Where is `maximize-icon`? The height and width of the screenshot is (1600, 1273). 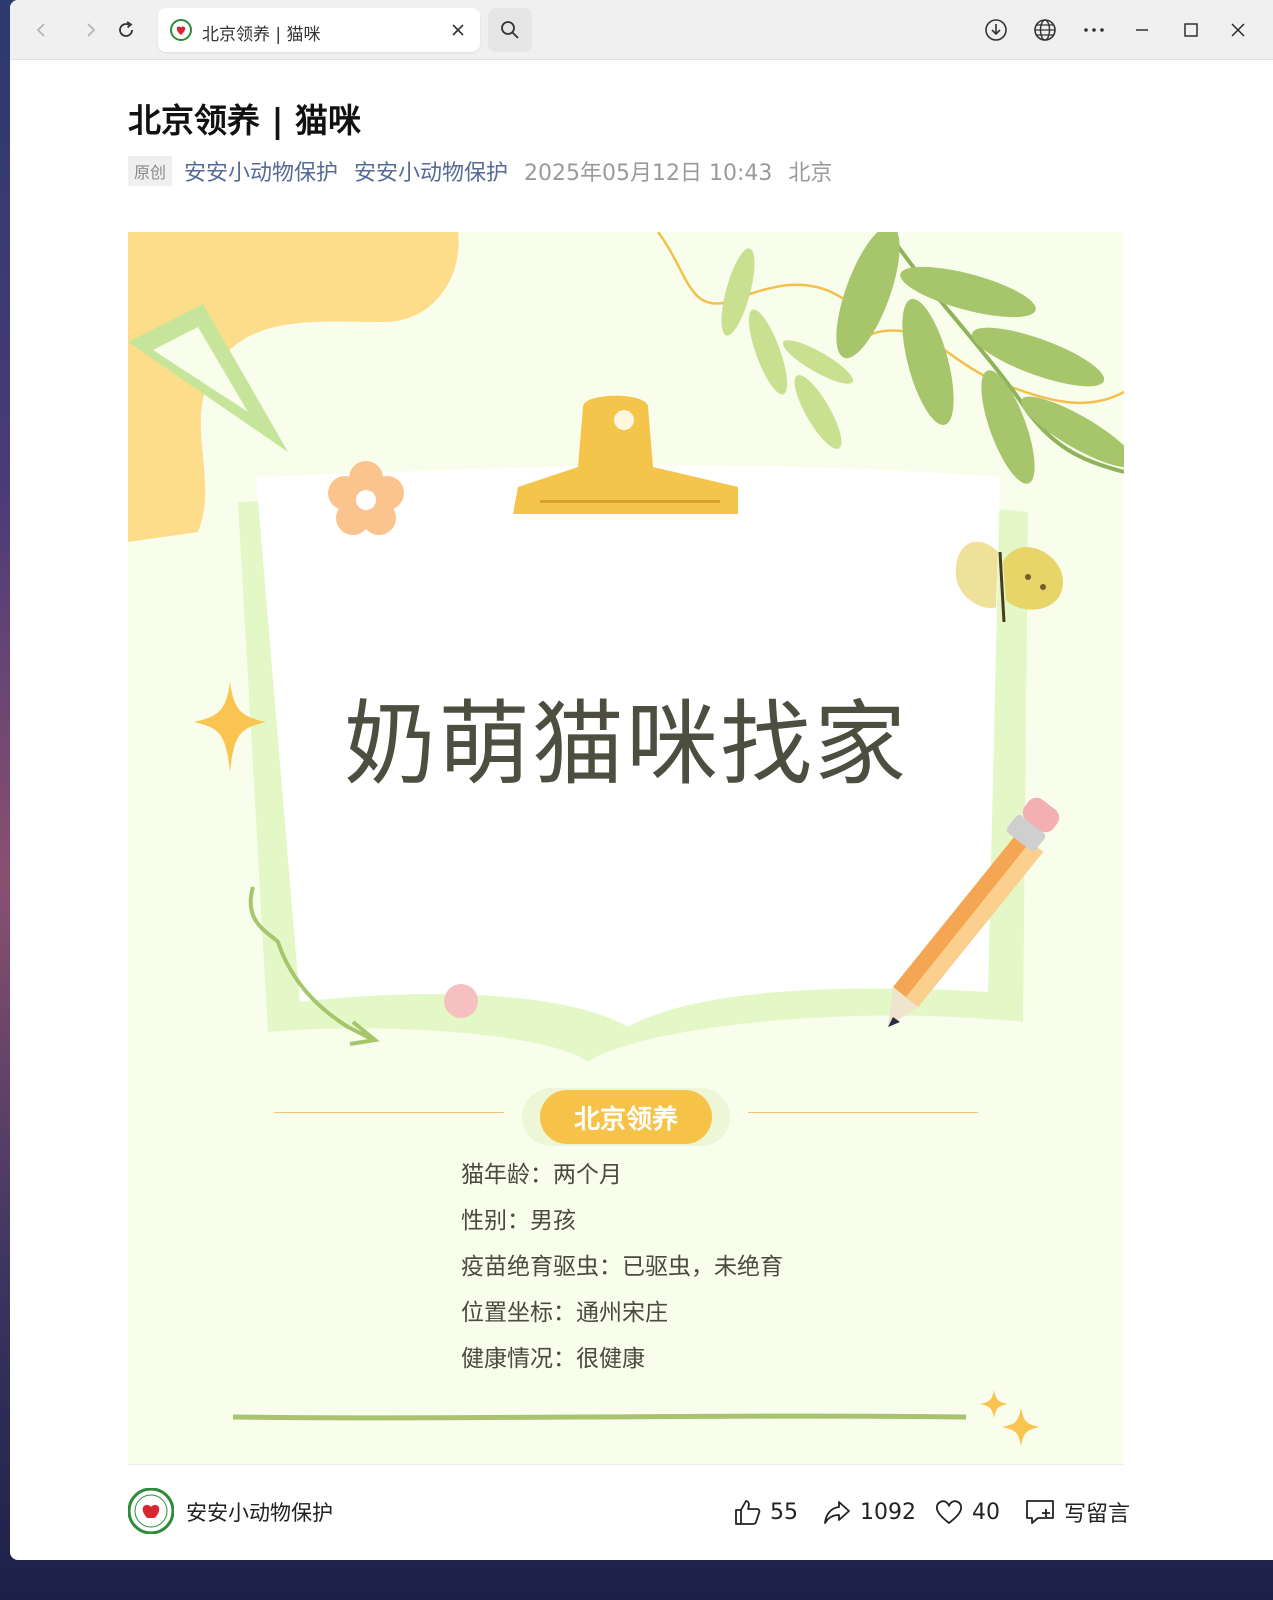
maximize-icon is located at coordinates (1191, 30).